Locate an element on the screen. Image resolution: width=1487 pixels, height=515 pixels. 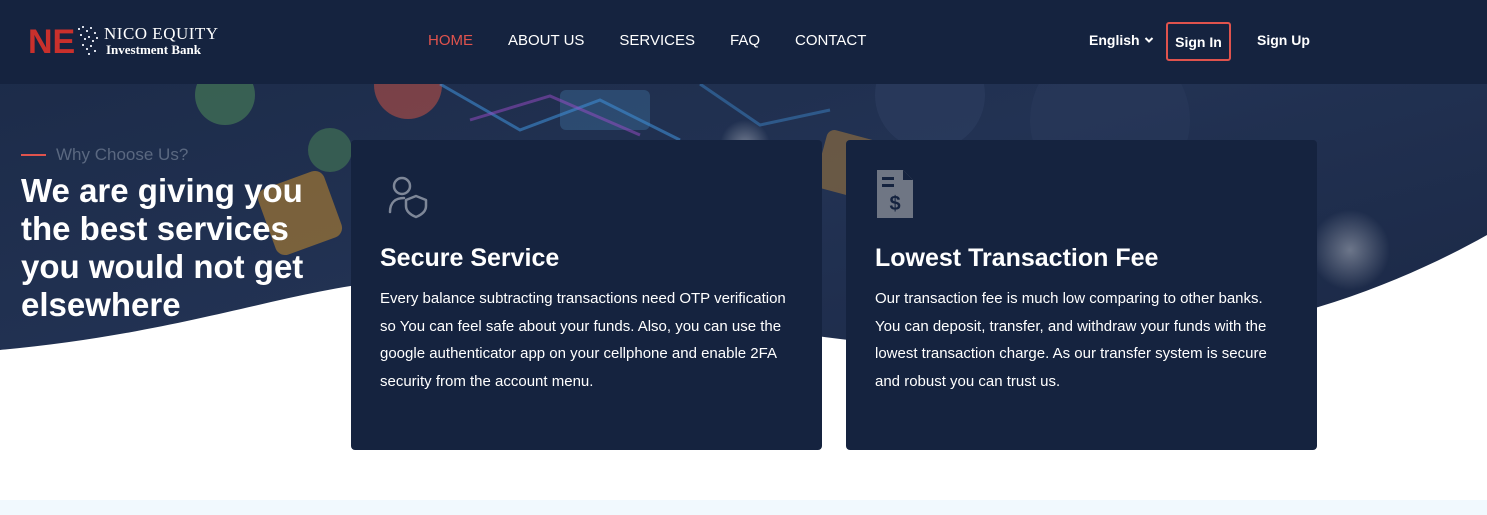
main-nav: HOME ABOUT US SERVICES FAQ CONTACT is located at coordinates (664, 41).